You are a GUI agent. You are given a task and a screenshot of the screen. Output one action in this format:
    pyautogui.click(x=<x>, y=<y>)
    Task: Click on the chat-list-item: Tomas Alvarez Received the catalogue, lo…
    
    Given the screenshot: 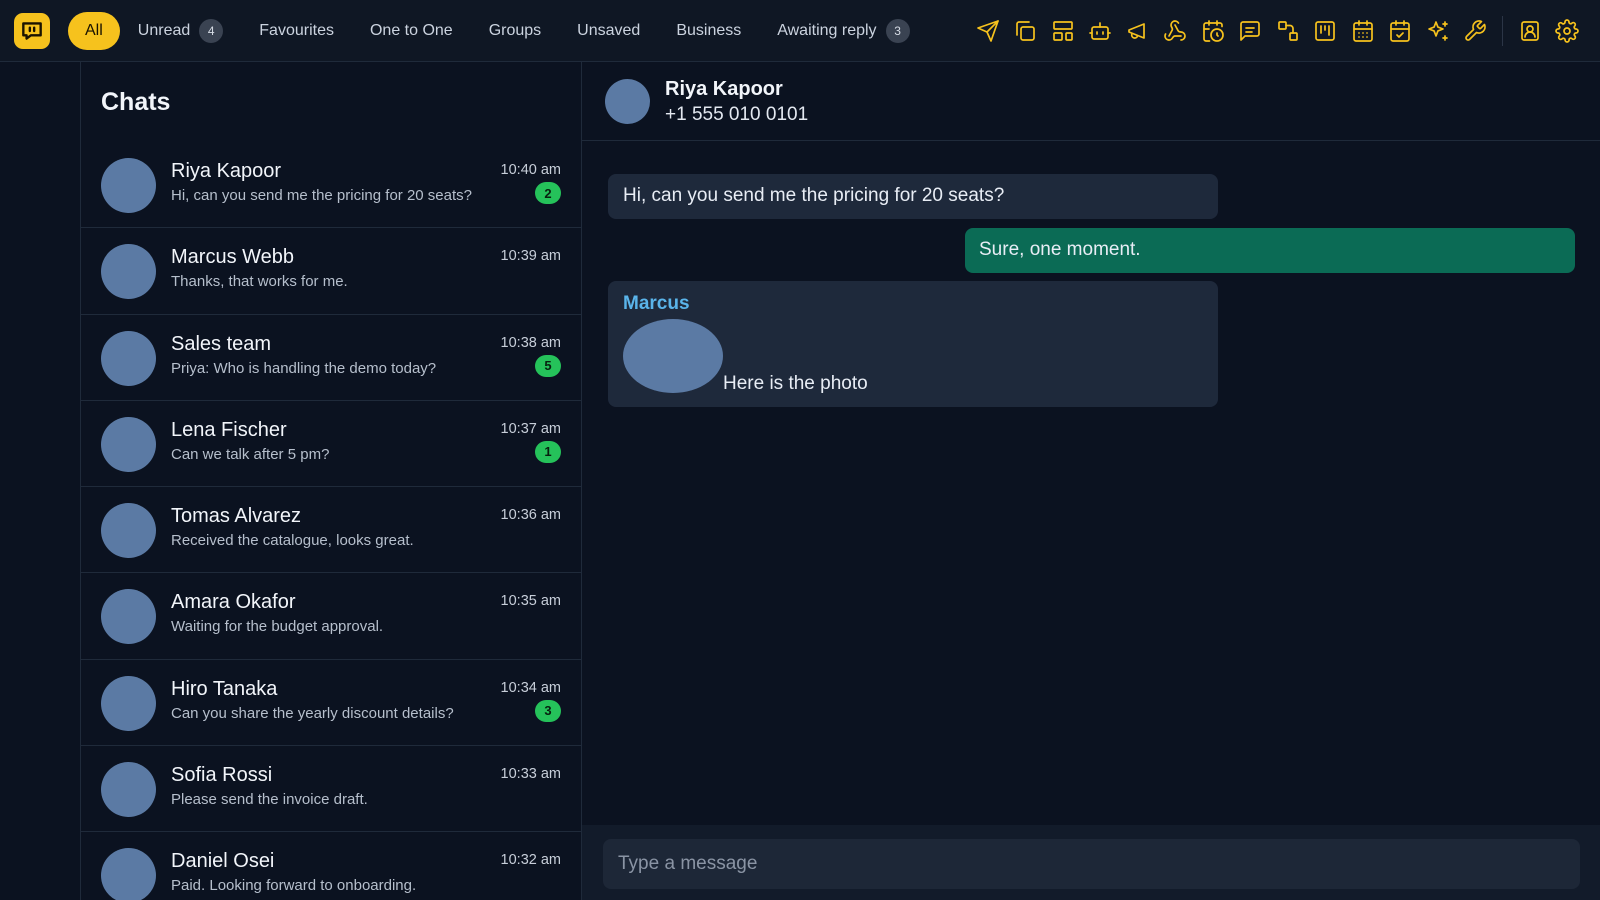 What is the action you would take?
    pyautogui.click(x=331, y=530)
    